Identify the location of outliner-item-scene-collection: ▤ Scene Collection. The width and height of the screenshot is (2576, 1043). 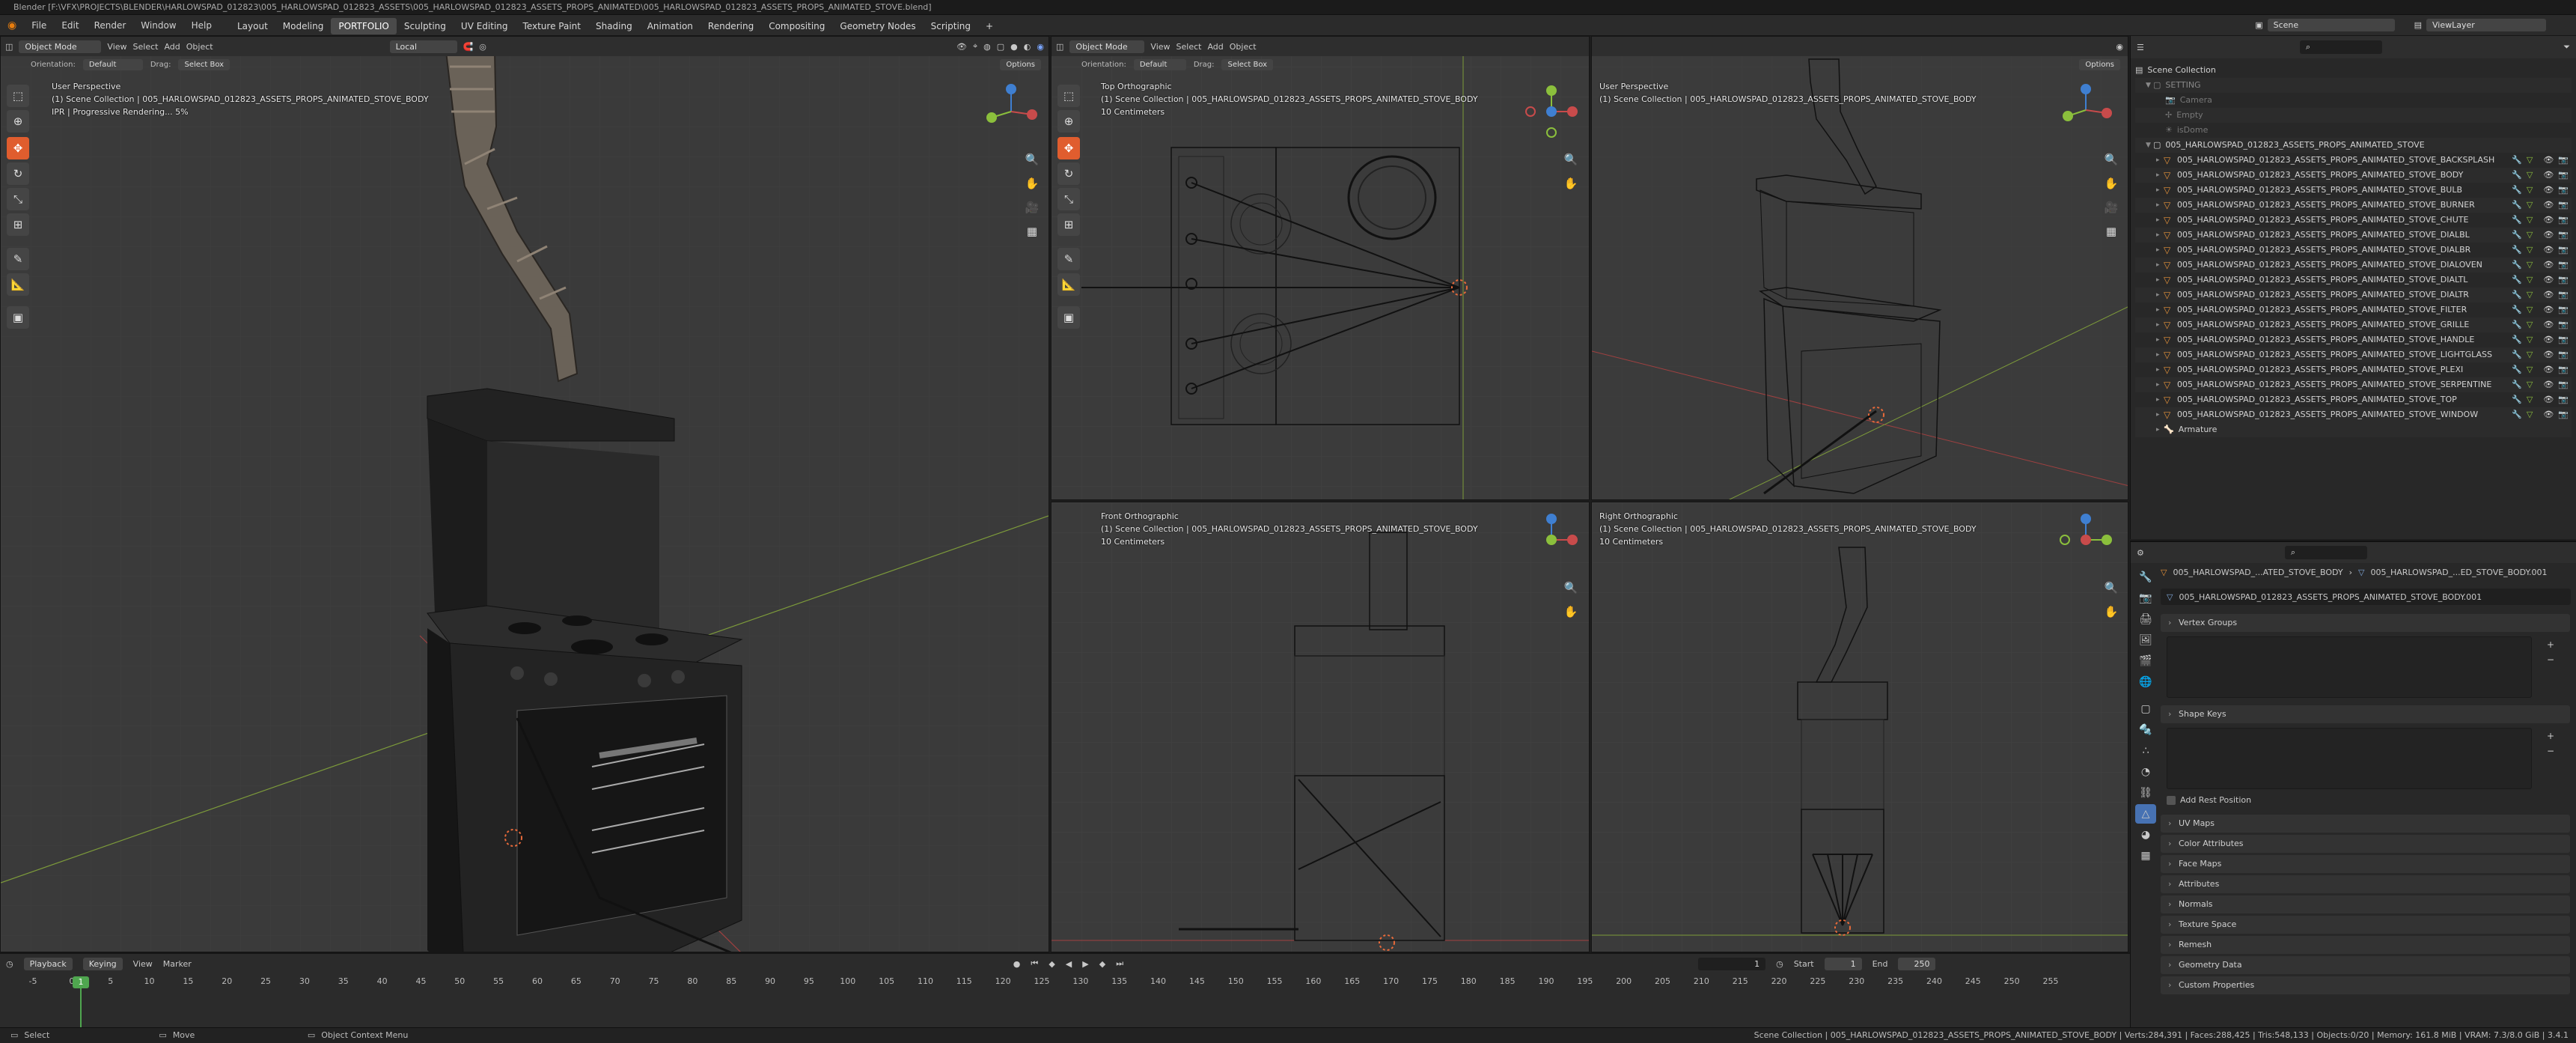
(2353, 70).